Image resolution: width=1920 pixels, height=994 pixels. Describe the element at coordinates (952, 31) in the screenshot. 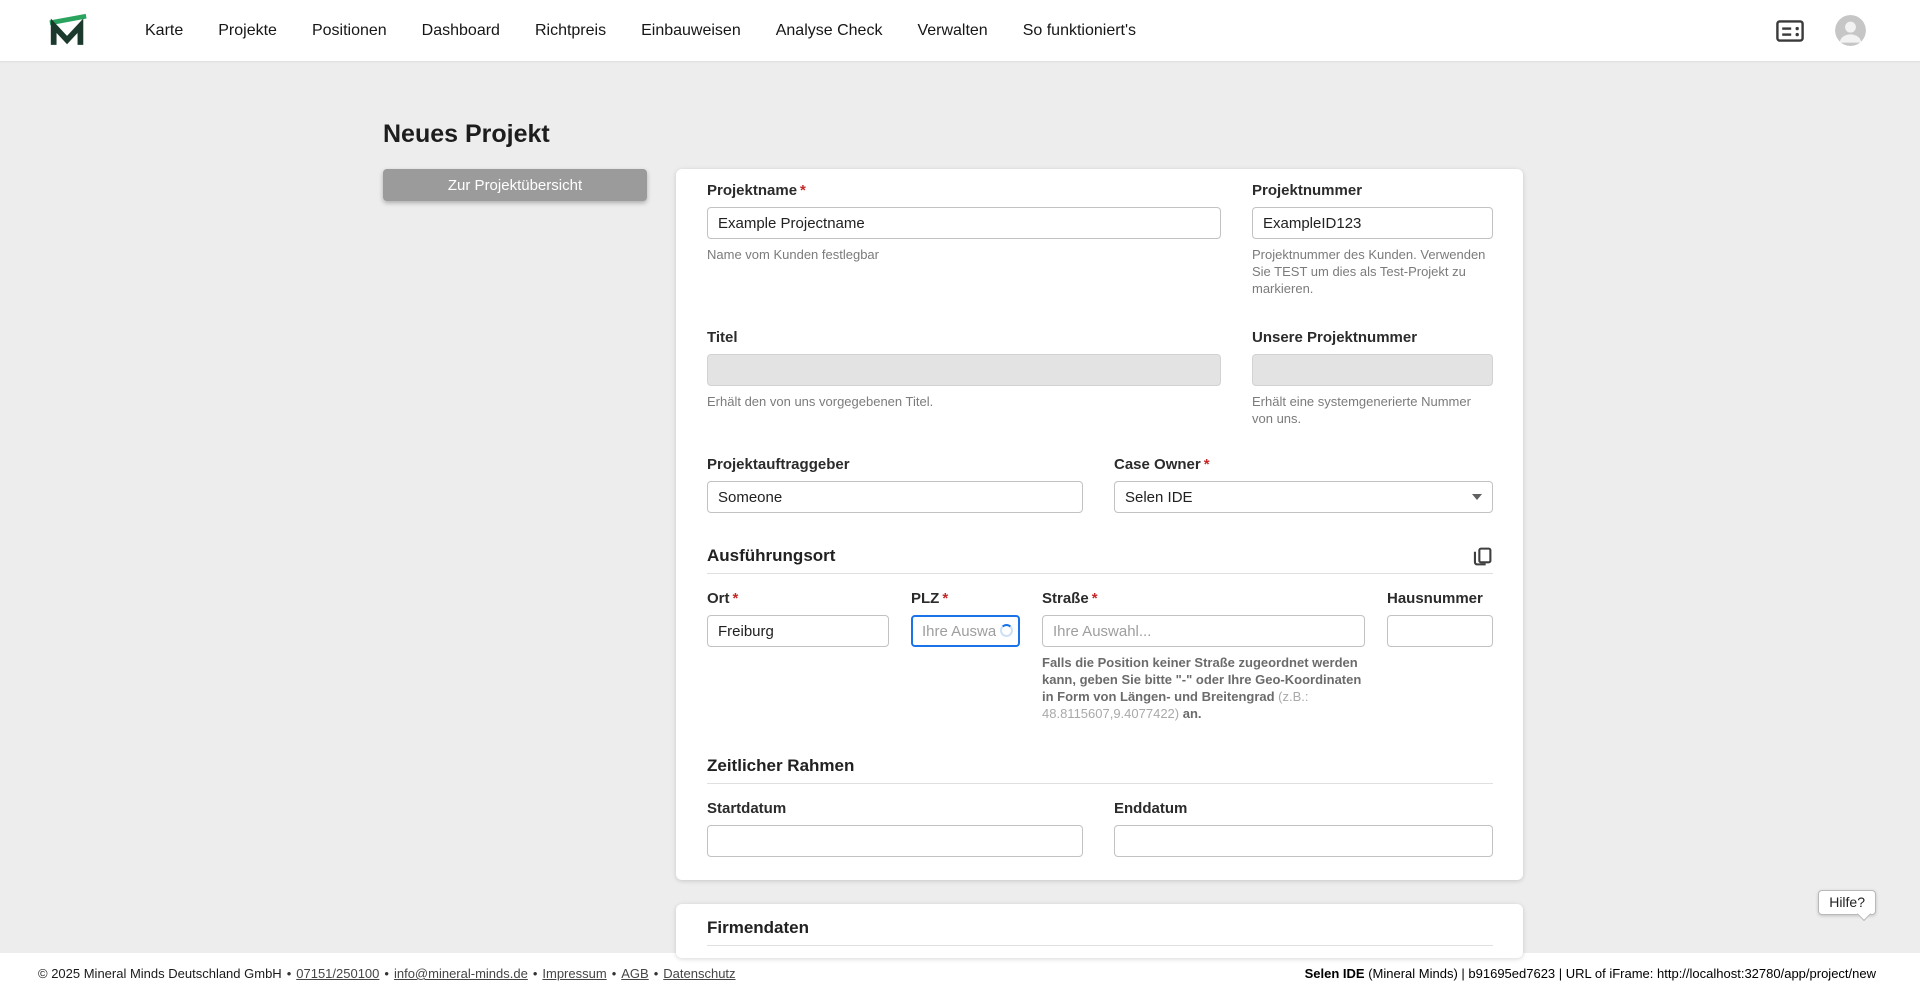

I see `nav-item-verwalten: Verwalten` at that location.